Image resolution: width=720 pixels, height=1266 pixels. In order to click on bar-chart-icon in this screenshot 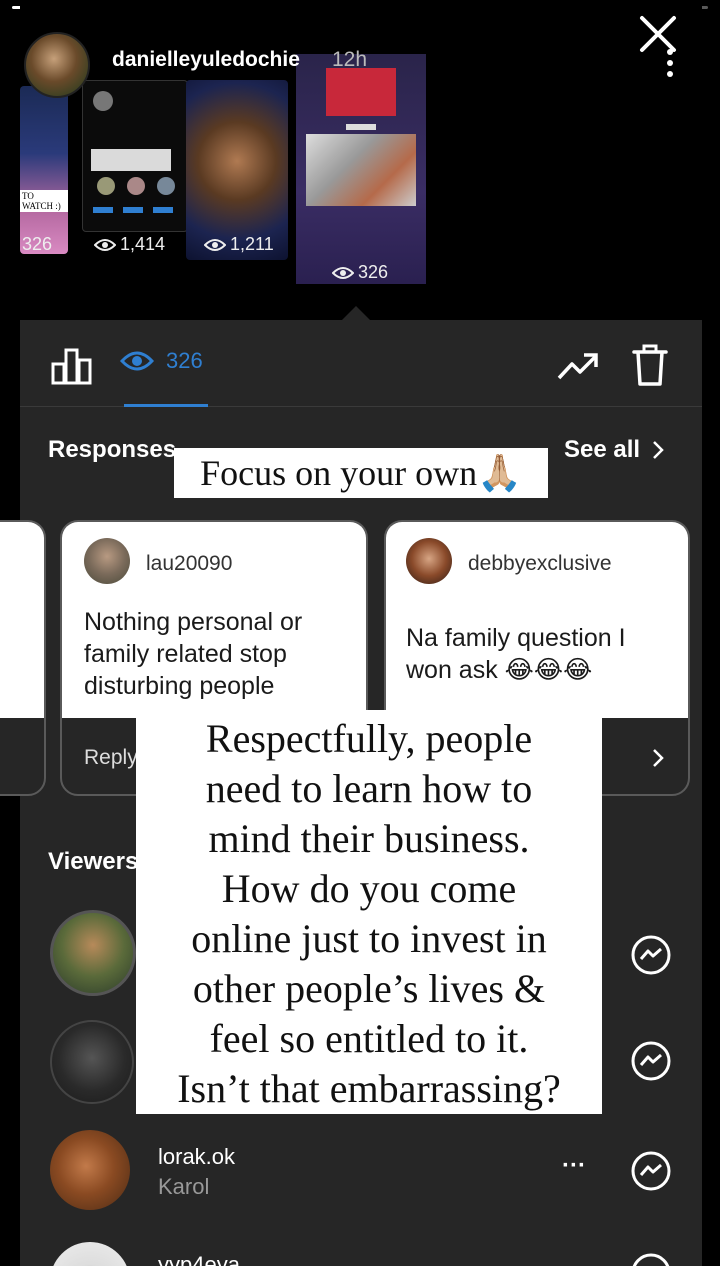, I will do `click(72, 366)`.